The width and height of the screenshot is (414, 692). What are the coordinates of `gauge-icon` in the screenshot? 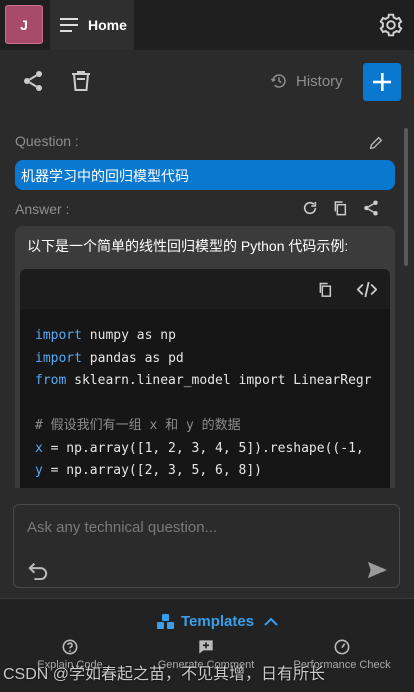 It's located at (342, 647).